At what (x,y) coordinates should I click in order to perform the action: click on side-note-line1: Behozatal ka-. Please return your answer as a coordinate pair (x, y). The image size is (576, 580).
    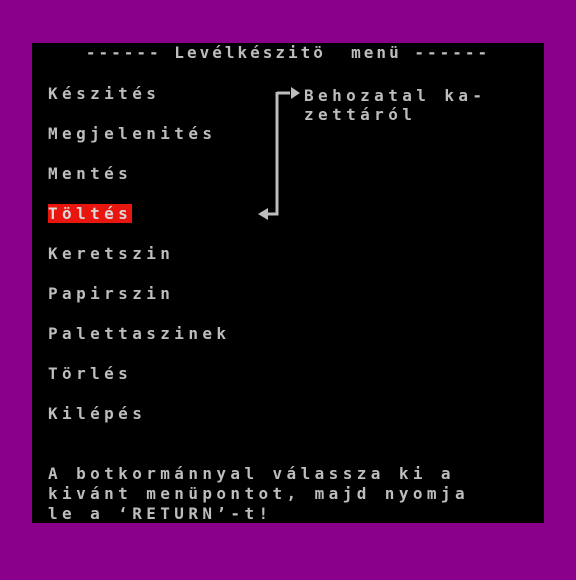
    Looking at the image, I should click on (395, 95).